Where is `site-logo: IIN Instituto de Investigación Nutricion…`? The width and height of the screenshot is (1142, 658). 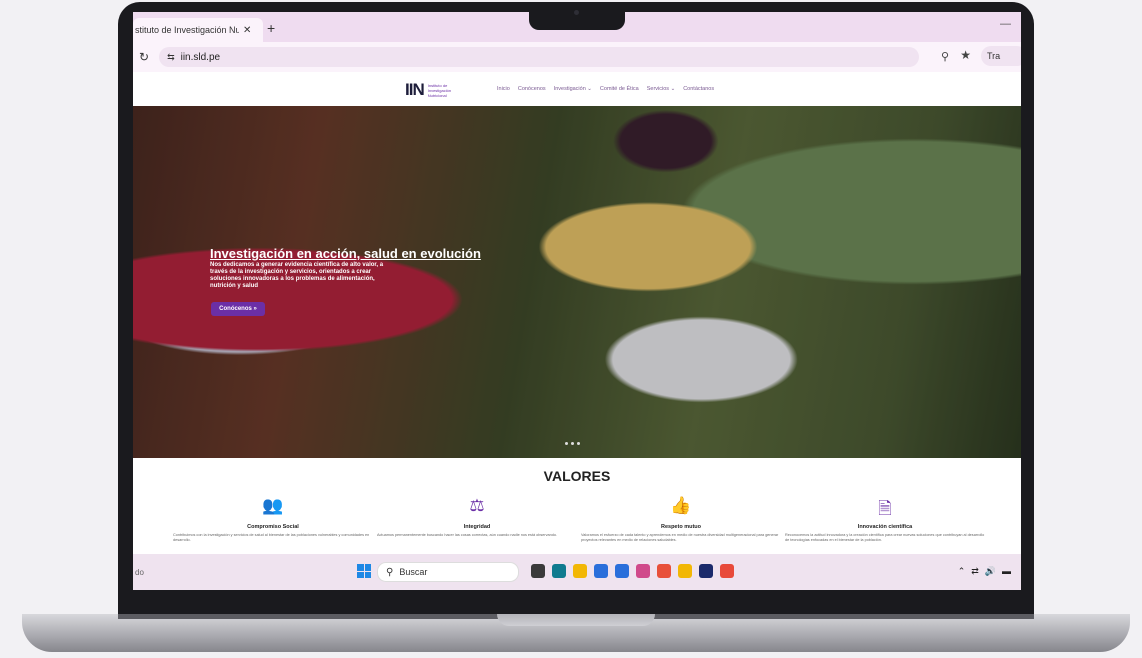 site-logo: IIN Instituto de Investigación Nutricion… is located at coordinates (431, 90).